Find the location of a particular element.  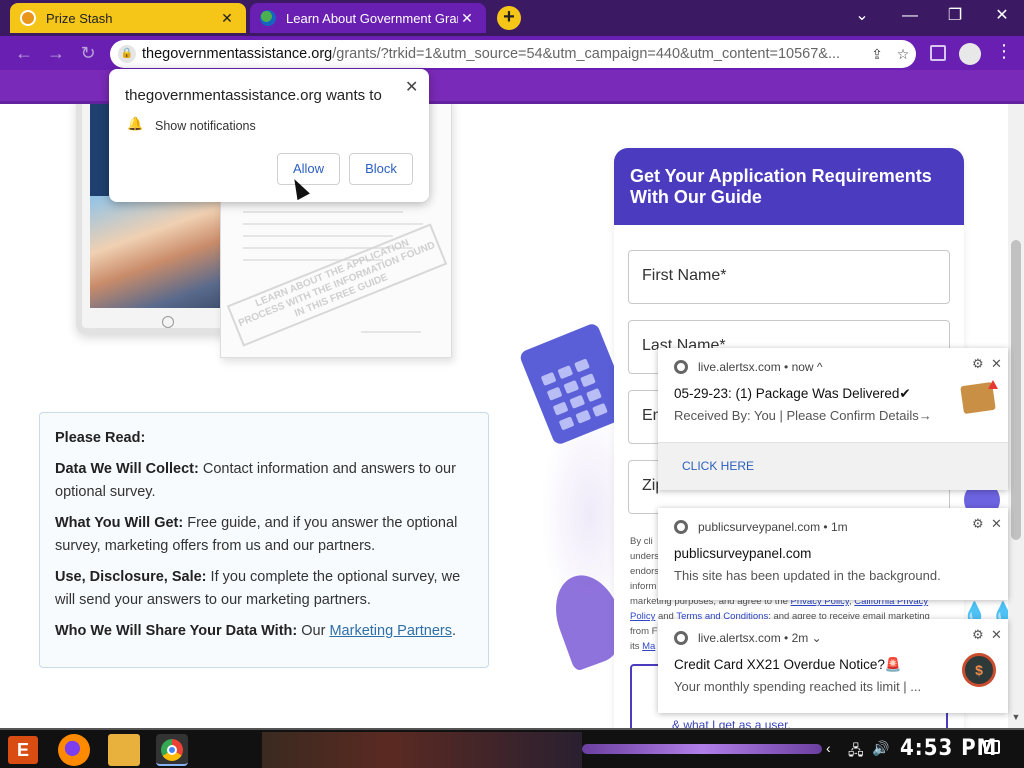

notification-source: live.alertsx.com • 2m ⌄ is located at coordinates (748, 638).